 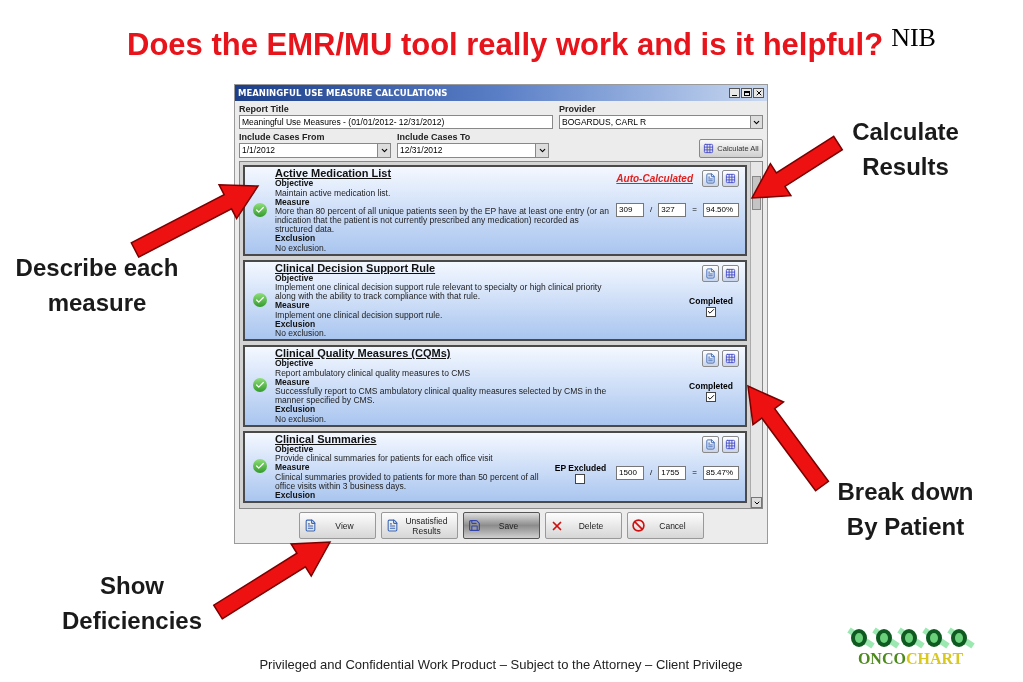 I want to click on minimize-icon, so click(x=734, y=93).